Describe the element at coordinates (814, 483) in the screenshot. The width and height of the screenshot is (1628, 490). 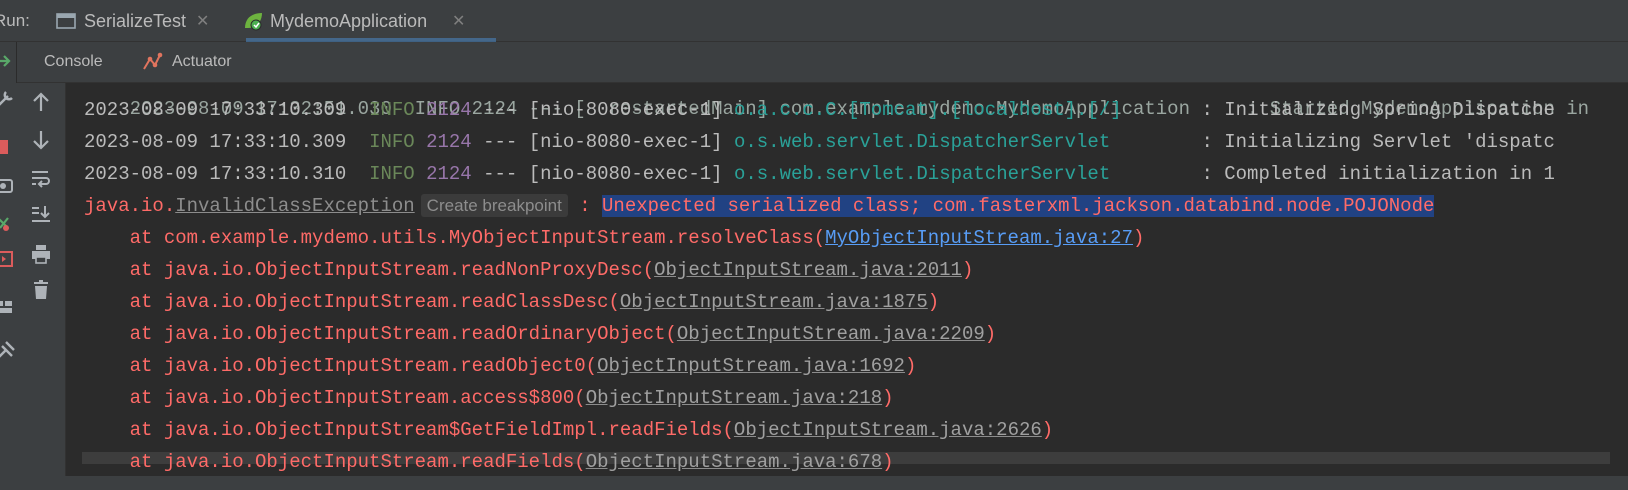
I see `status-strip` at that location.